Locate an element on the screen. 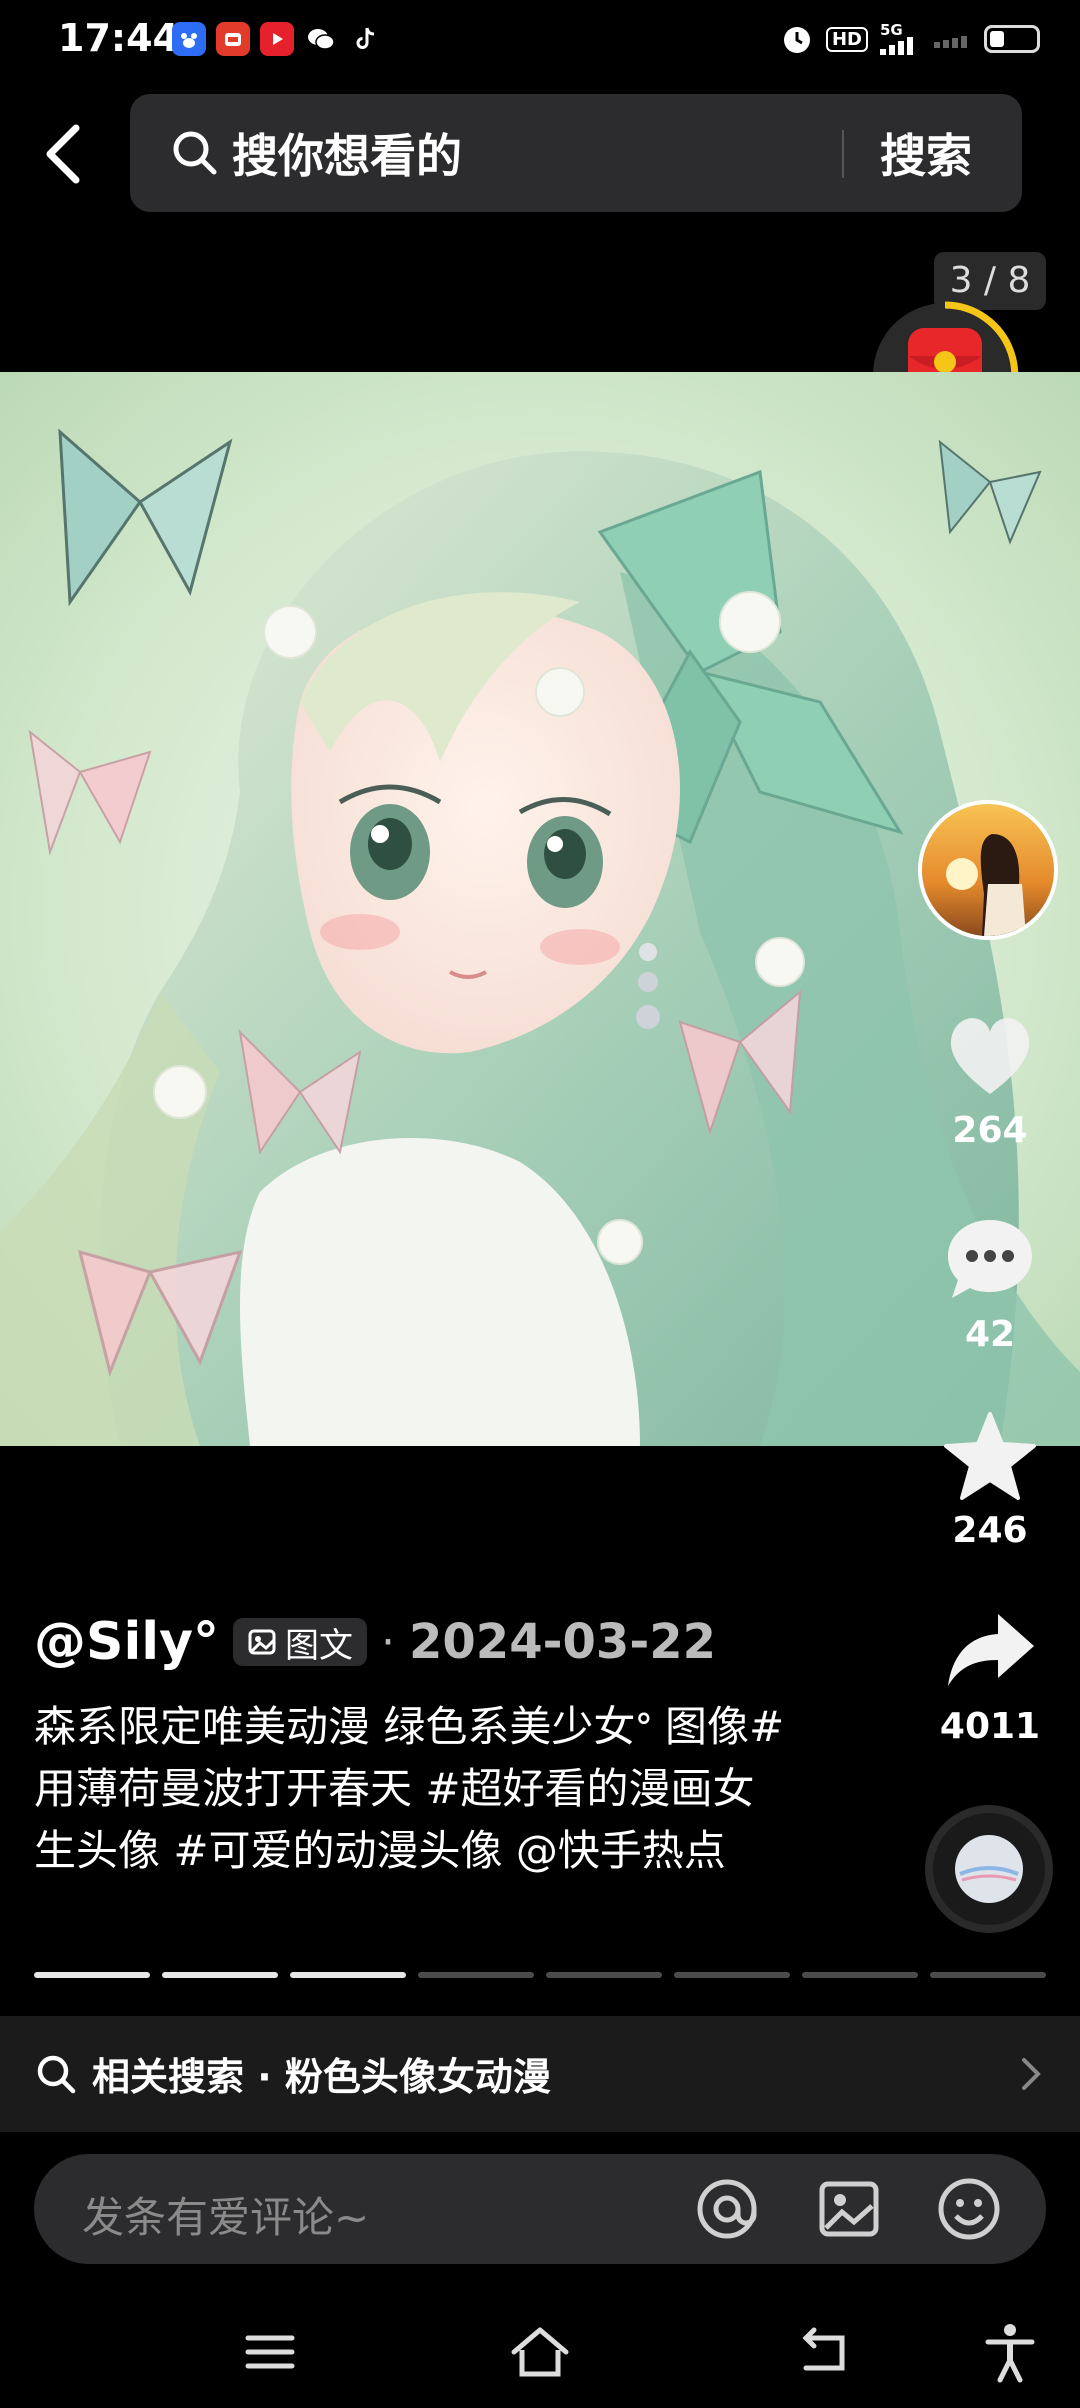 The width and height of the screenshot is (1080, 2408). search-button: 搜索 is located at coordinates (926, 153).